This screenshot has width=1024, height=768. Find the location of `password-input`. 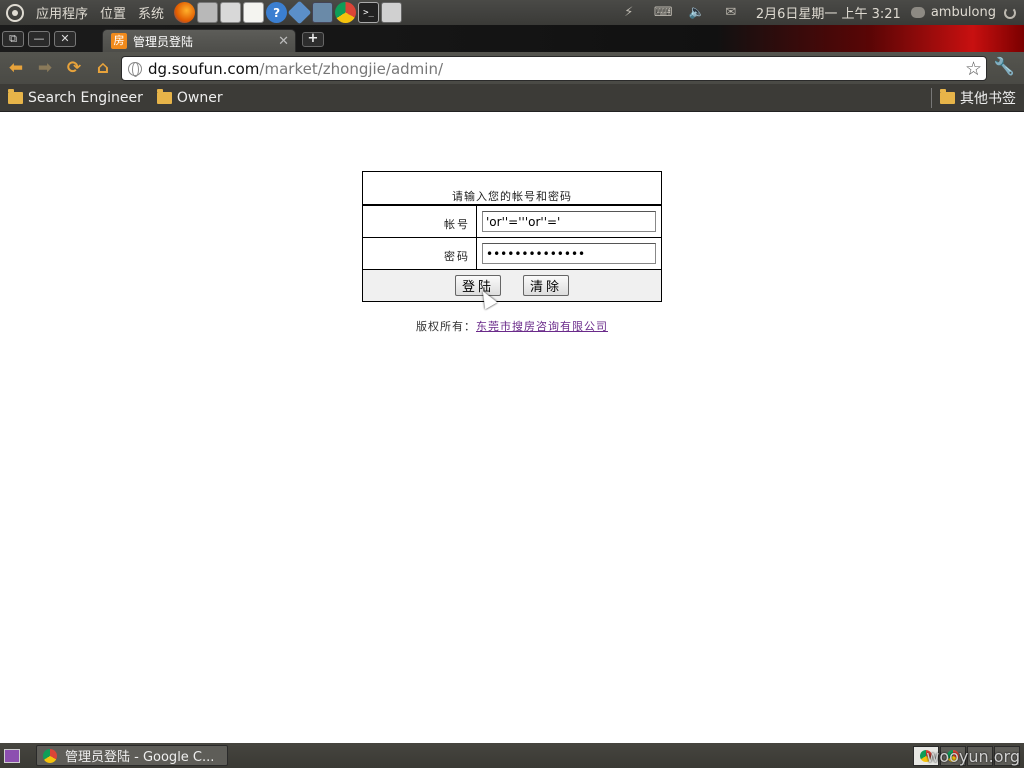

password-input is located at coordinates (569, 253).